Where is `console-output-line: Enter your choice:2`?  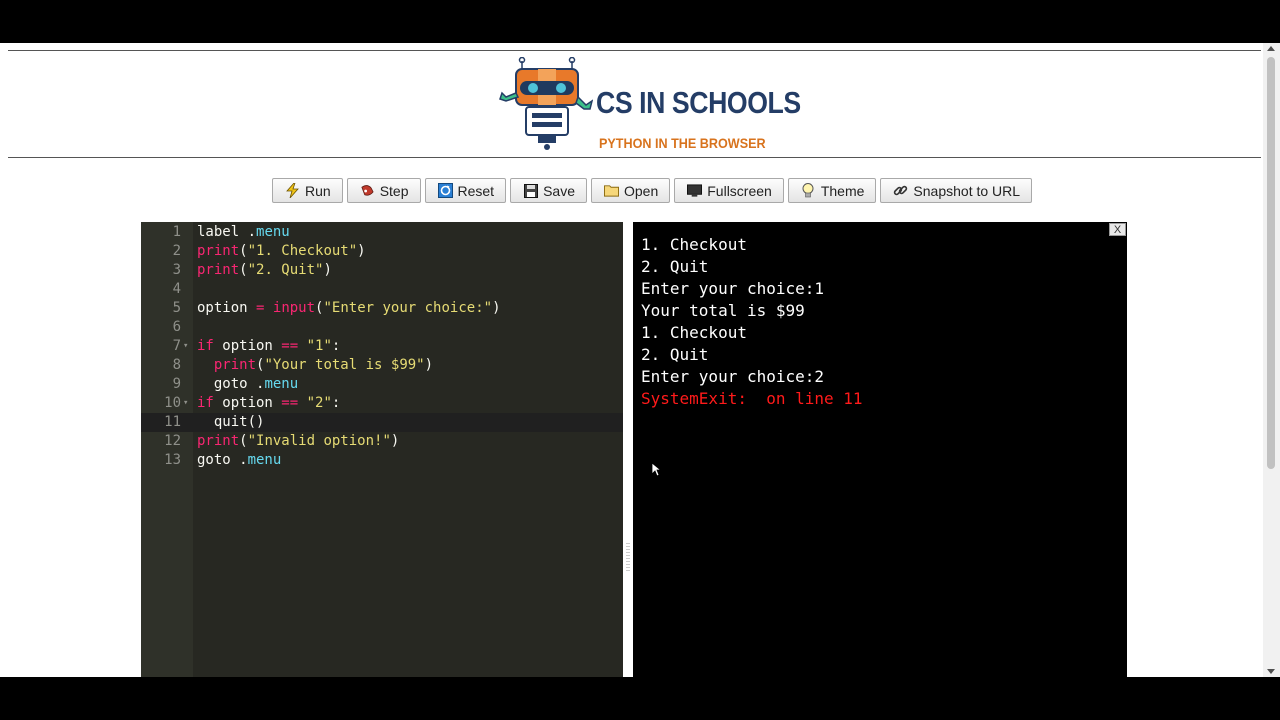
console-output-line: Enter your choice:2 is located at coordinates (733, 376).